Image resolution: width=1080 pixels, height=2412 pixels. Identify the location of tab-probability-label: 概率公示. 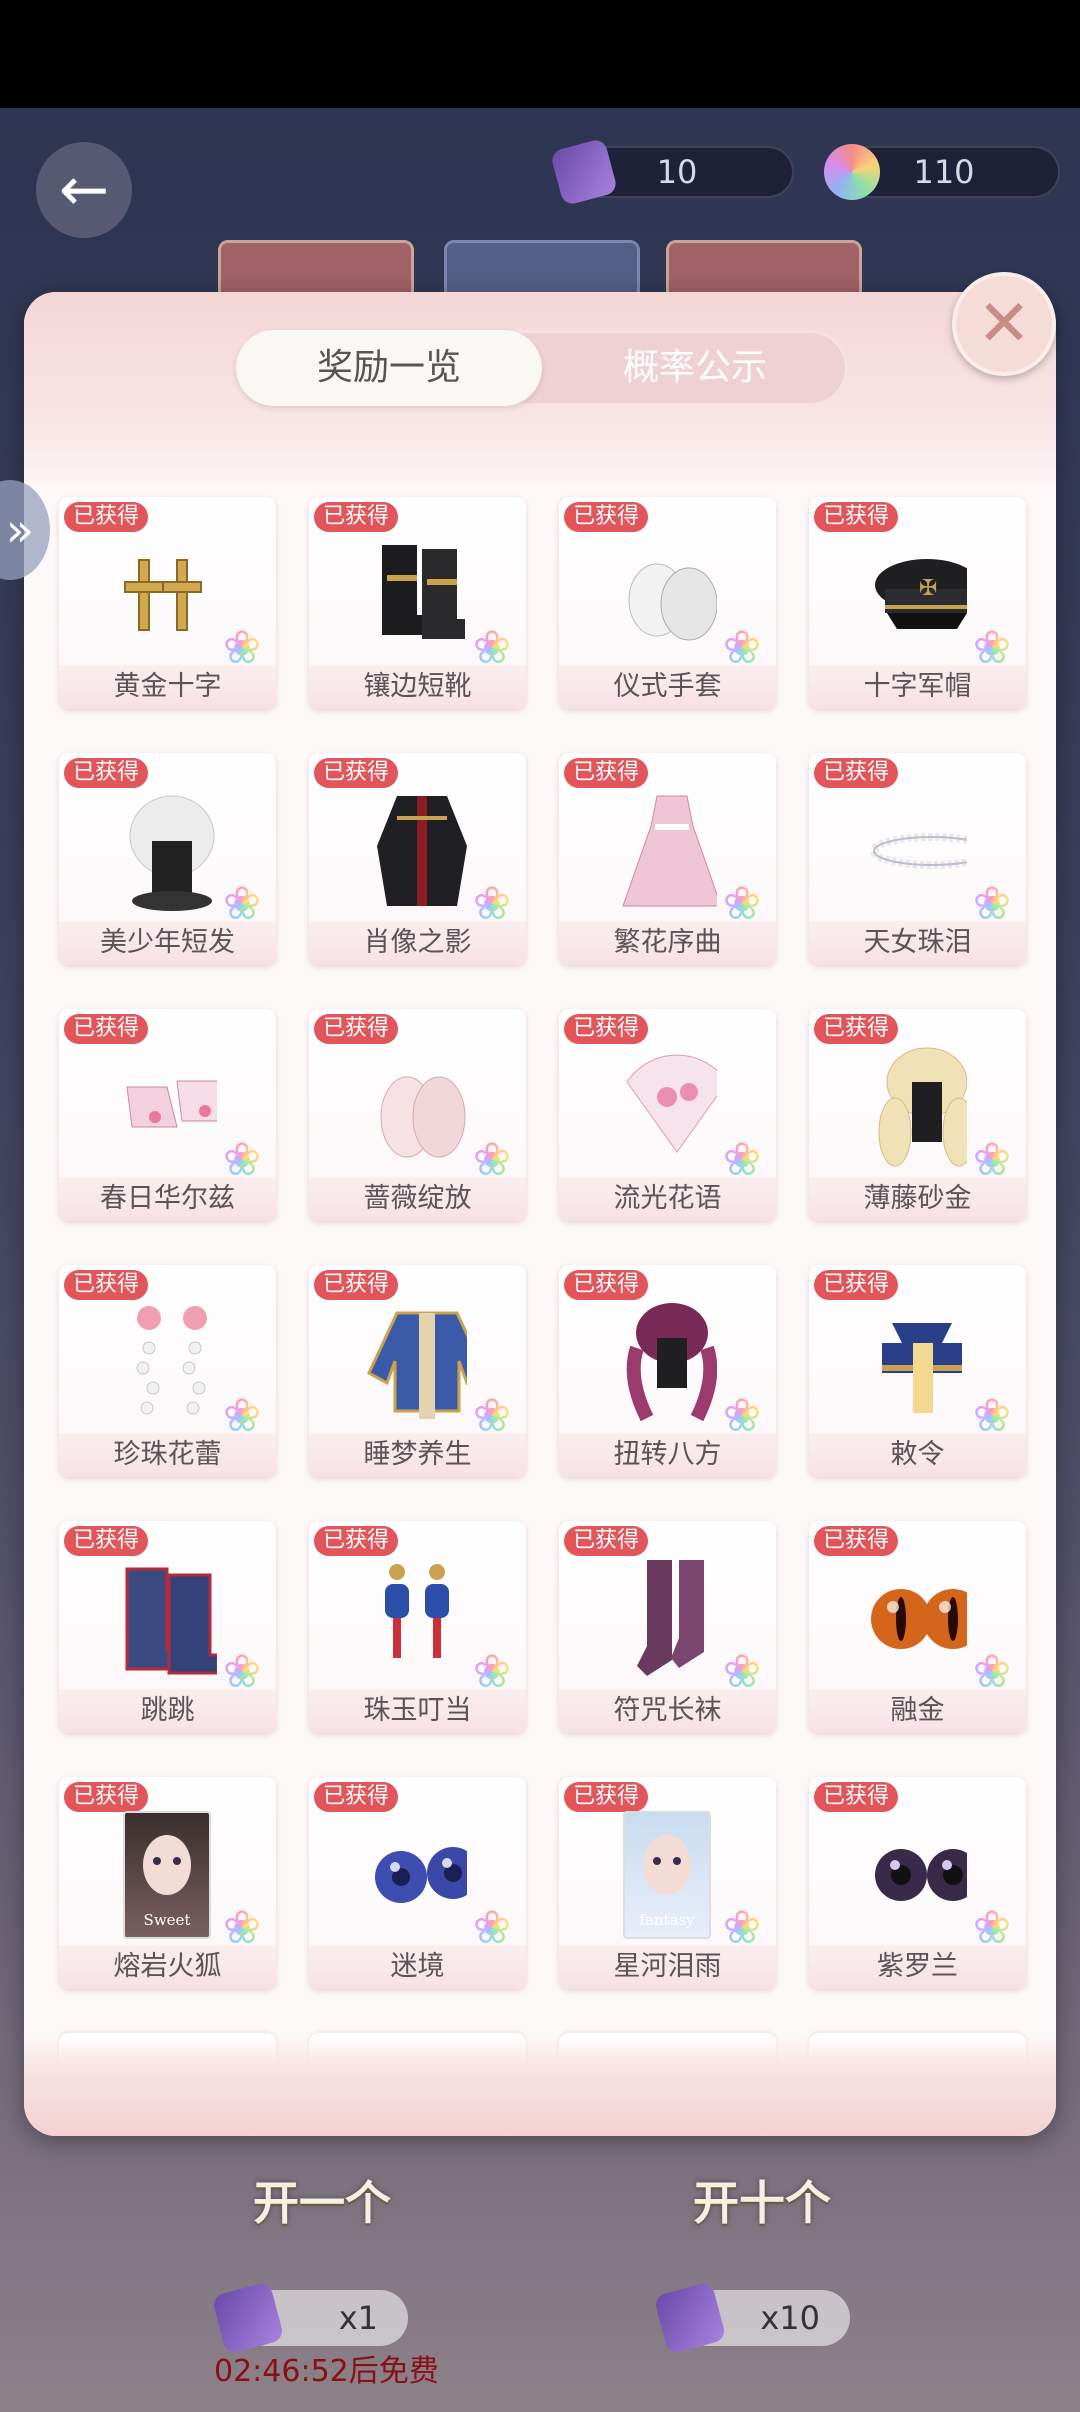
(694, 367).